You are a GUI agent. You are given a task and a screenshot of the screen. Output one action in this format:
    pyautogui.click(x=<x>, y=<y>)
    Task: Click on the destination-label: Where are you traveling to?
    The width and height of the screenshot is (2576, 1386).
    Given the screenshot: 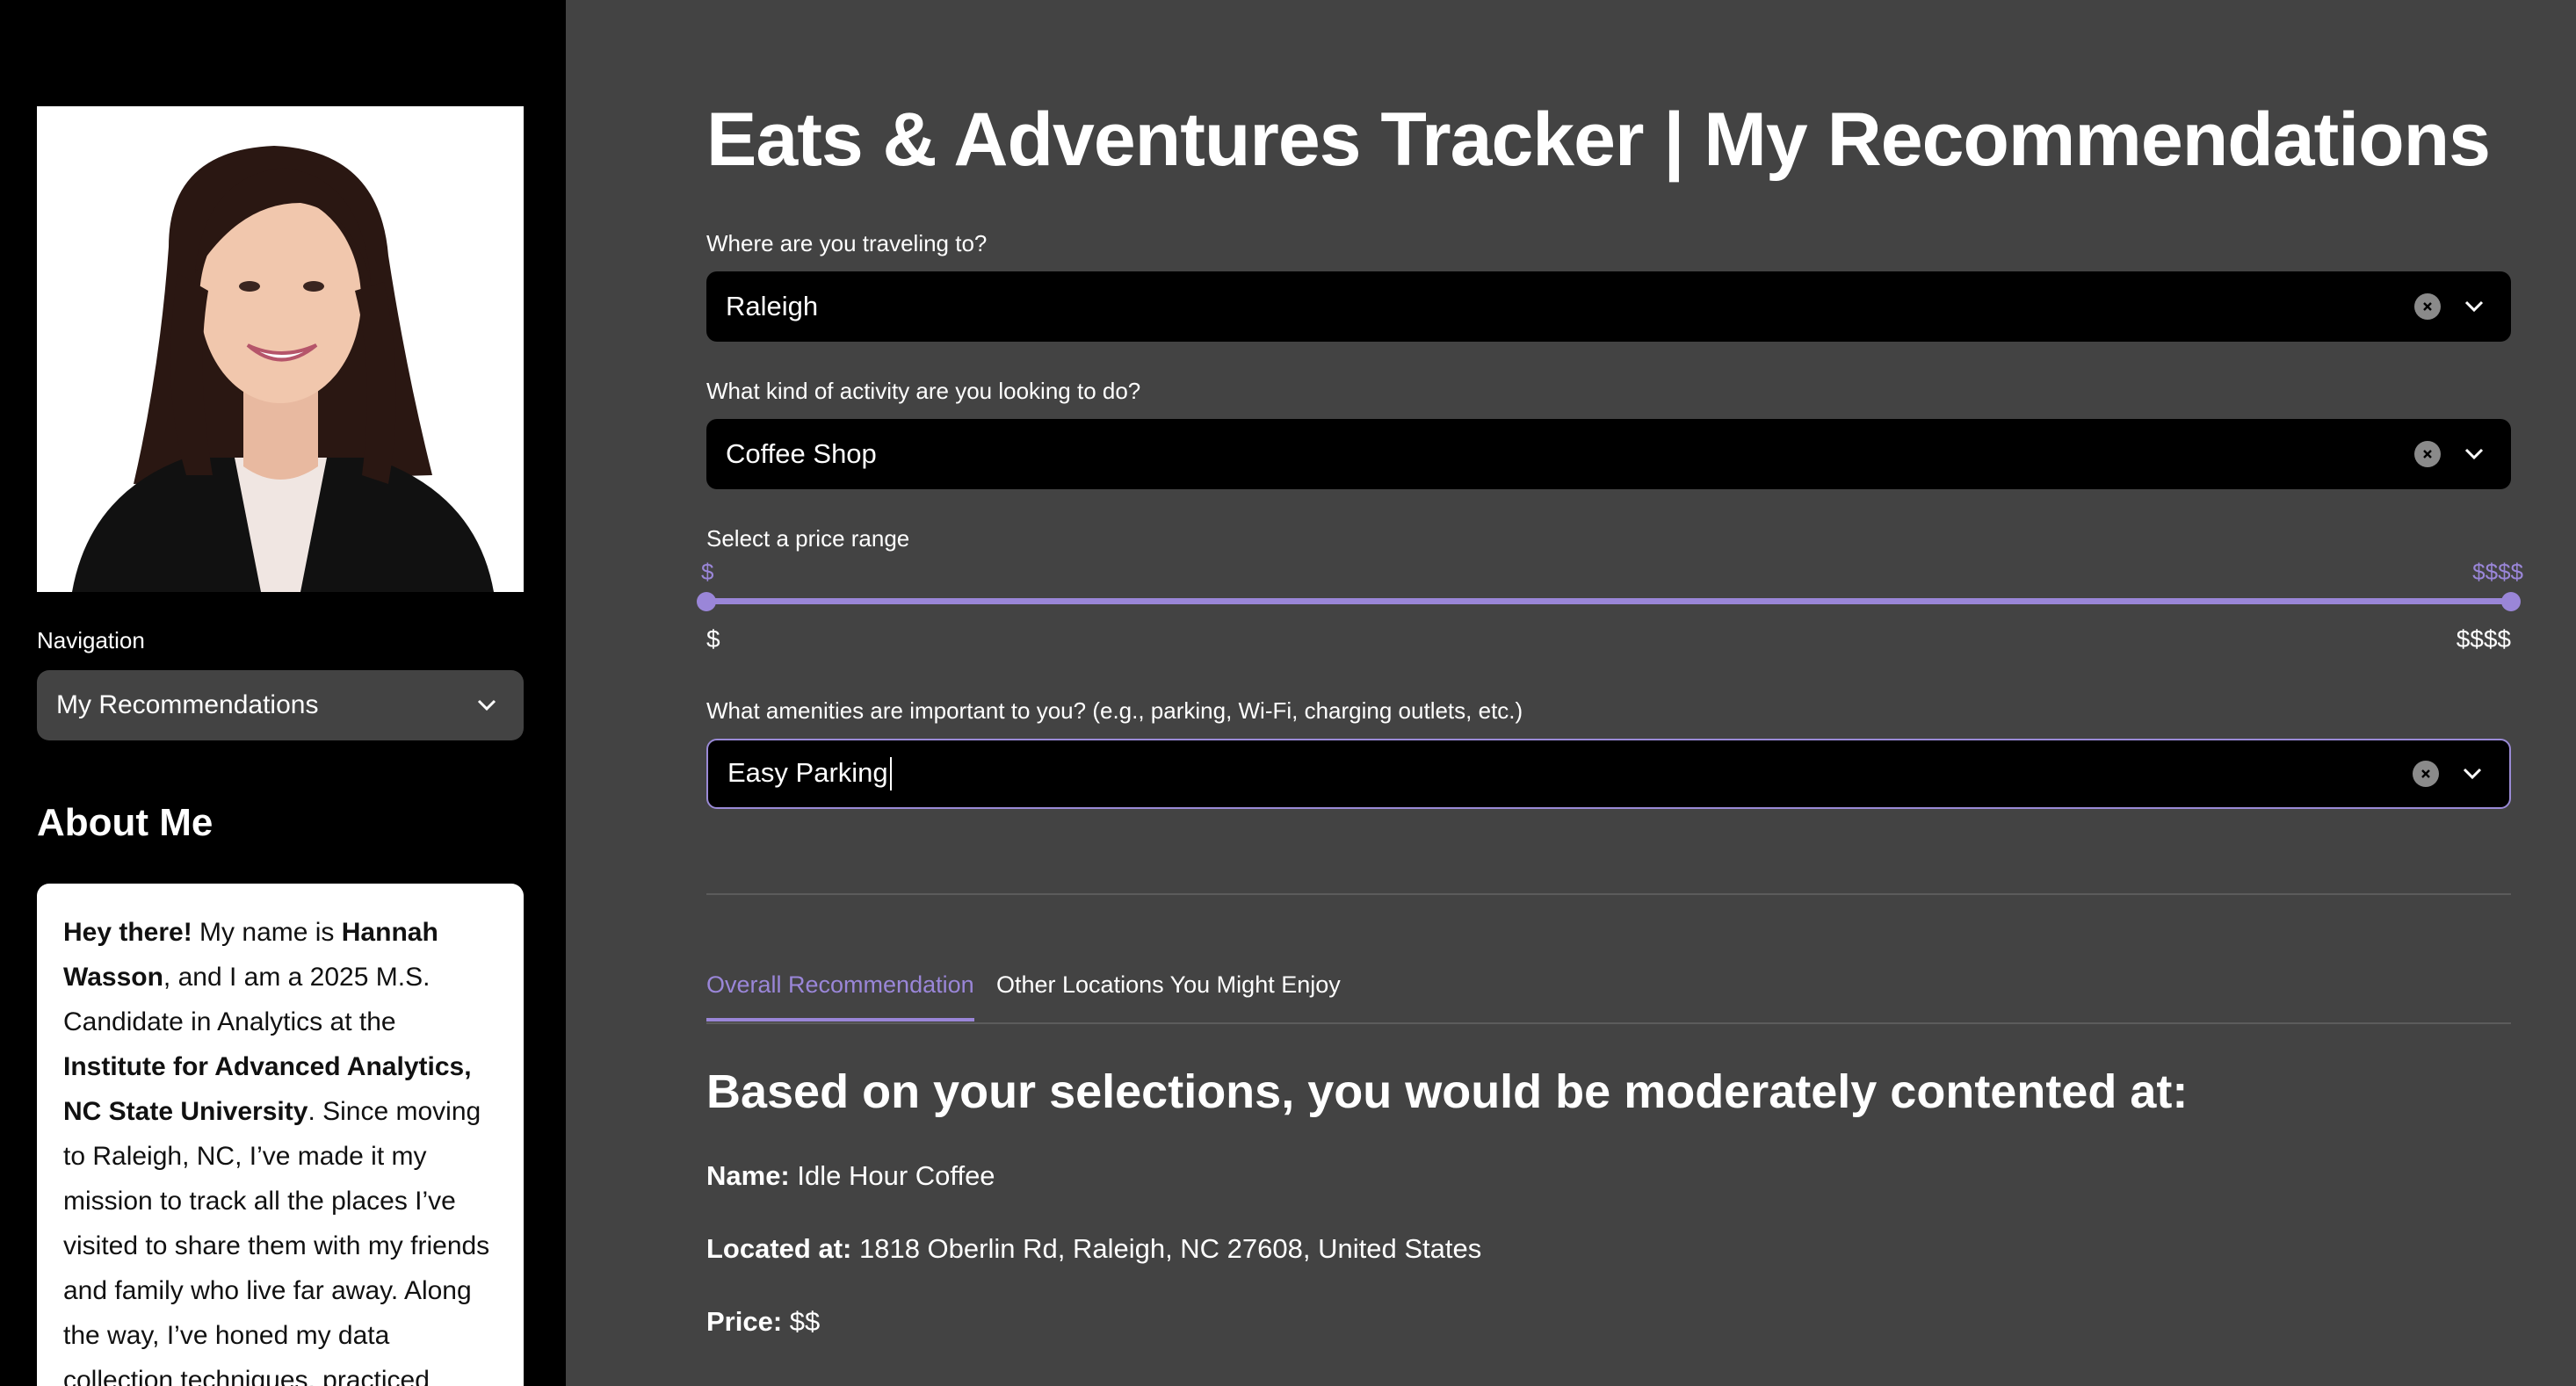 What is the action you would take?
    pyautogui.click(x=847, y=243)
    